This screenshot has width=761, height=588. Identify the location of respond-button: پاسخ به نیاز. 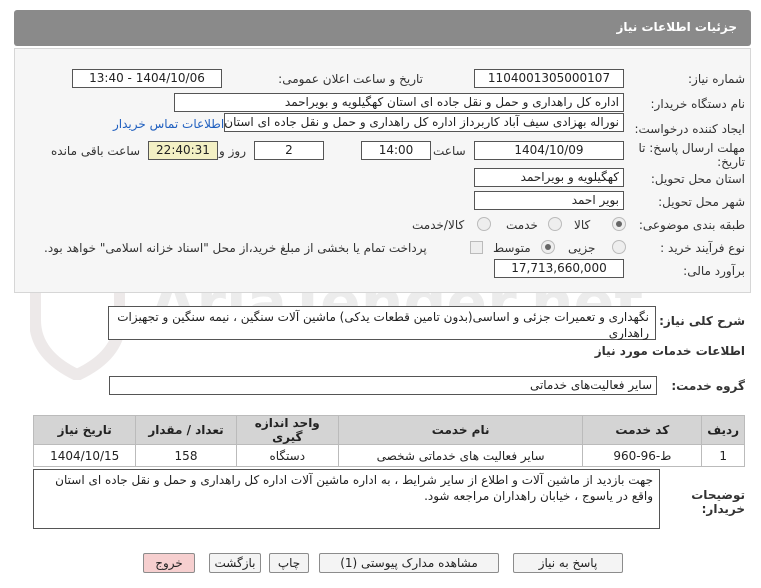
(568, 563).